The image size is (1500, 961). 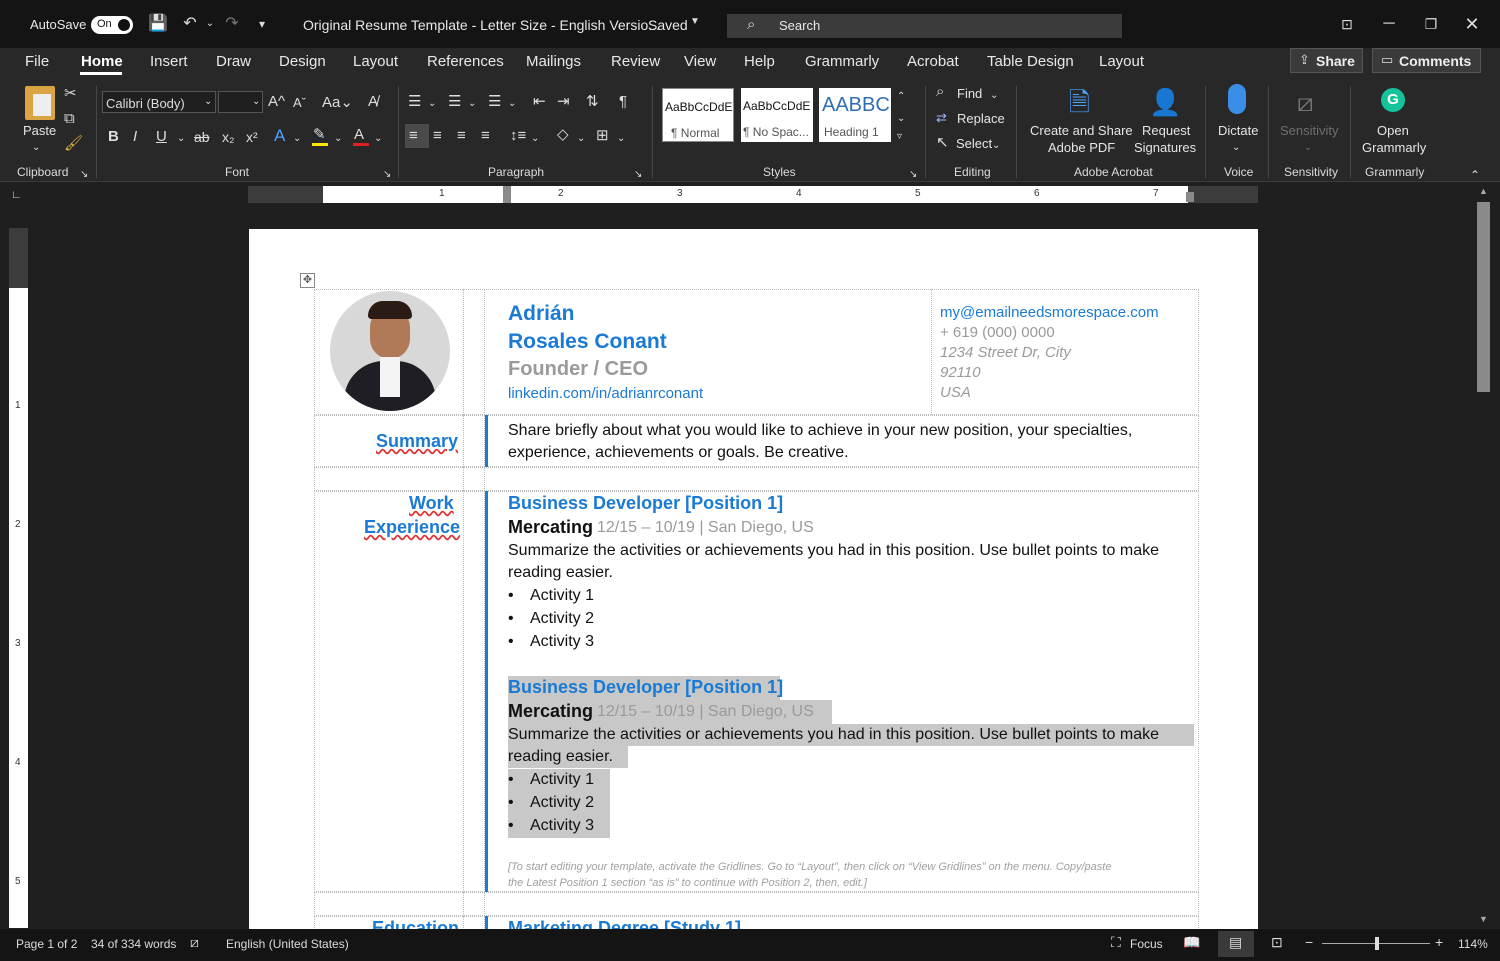 I want to click on paste-icon, so click(x=40, y=103).